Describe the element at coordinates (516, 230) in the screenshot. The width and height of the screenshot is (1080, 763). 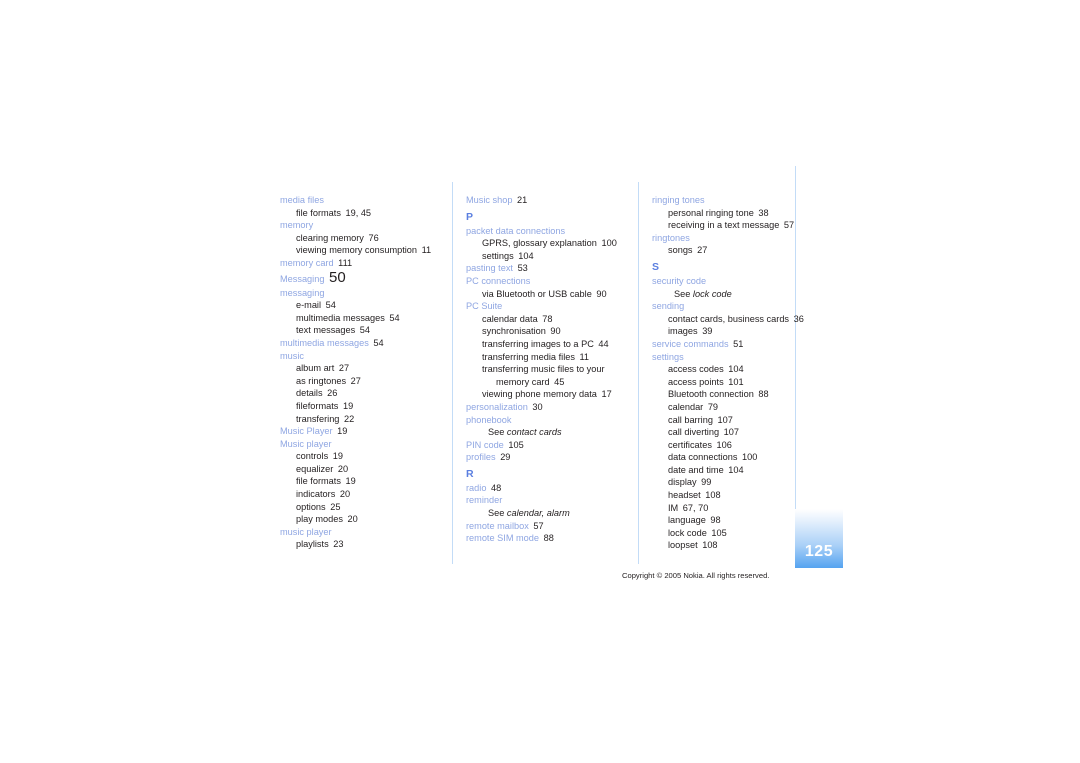
I see `index-entry-text: packet data connections` at that location.